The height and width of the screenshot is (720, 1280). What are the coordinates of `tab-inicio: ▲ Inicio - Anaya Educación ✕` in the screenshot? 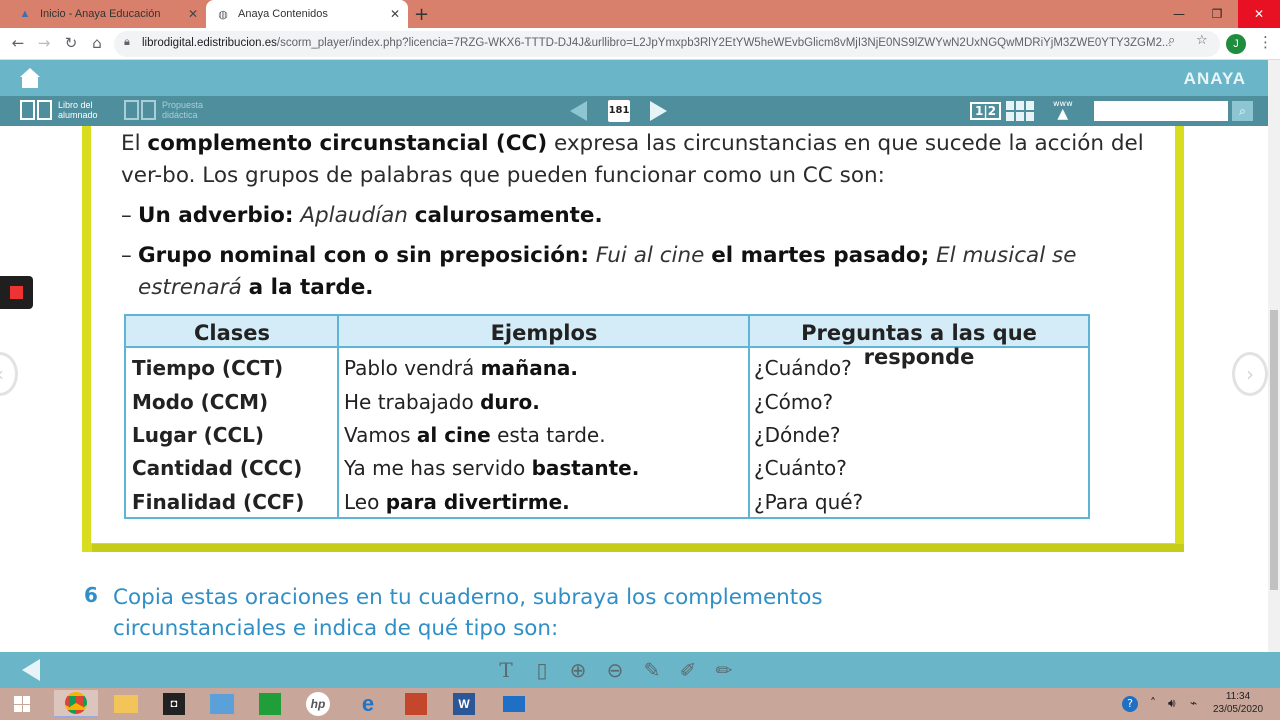 It's located at (107, 14).